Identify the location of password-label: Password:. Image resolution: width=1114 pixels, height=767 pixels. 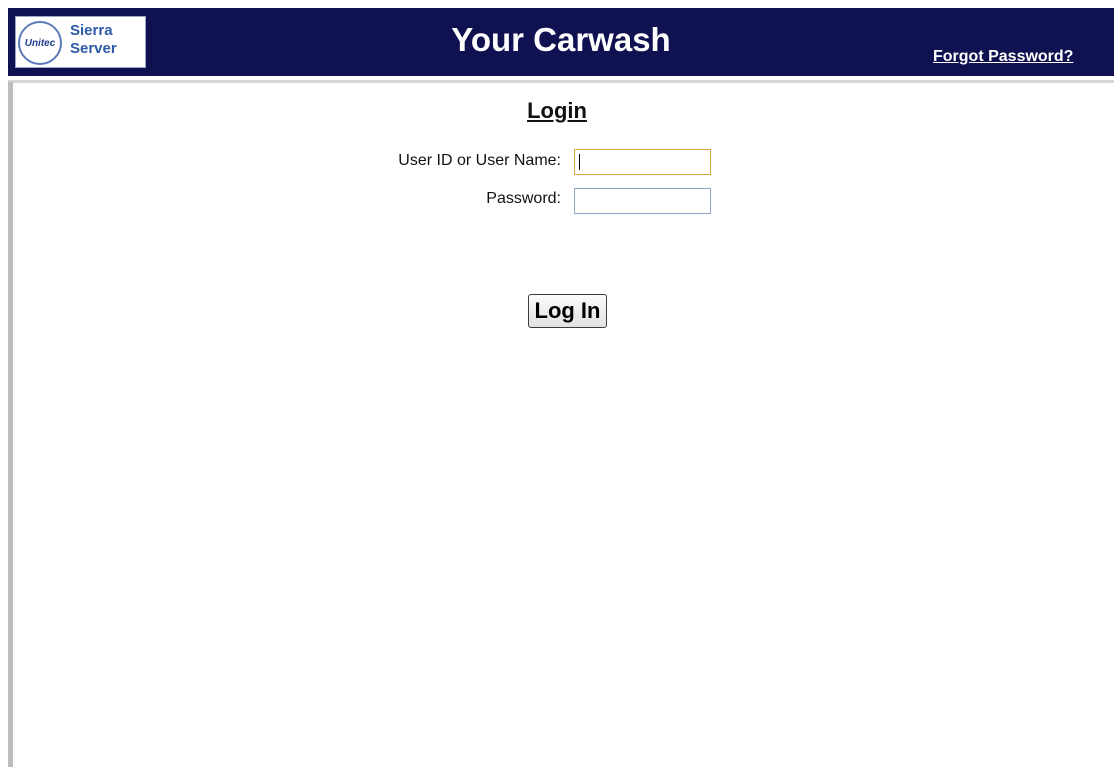
(523, 198).